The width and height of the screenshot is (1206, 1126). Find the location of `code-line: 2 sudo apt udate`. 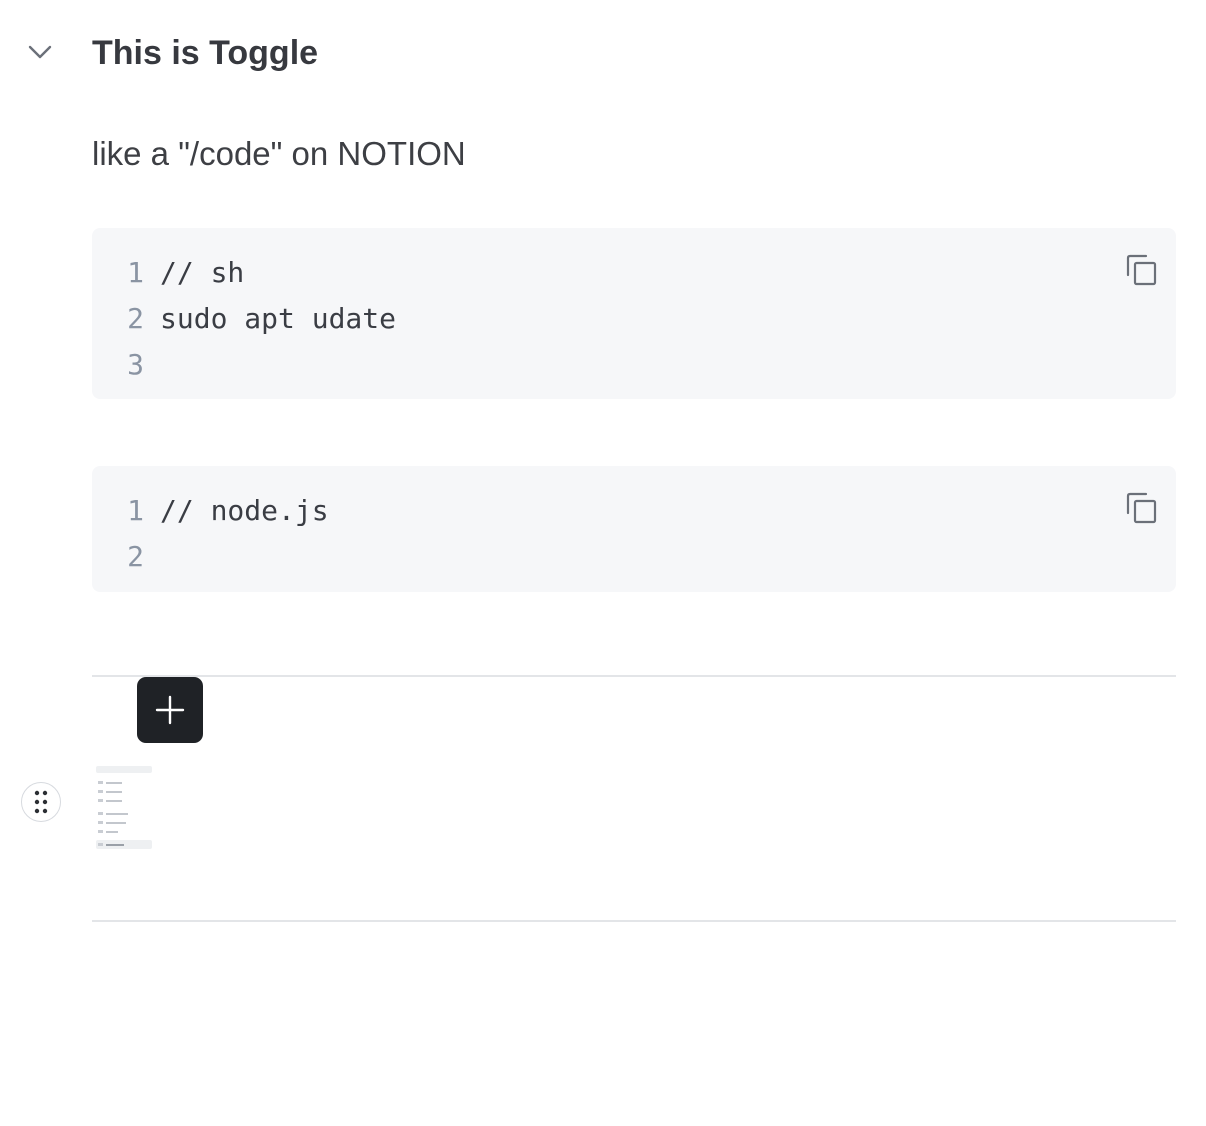

code-line: 2 sudo apt udate is located at coordinates (244, 319).